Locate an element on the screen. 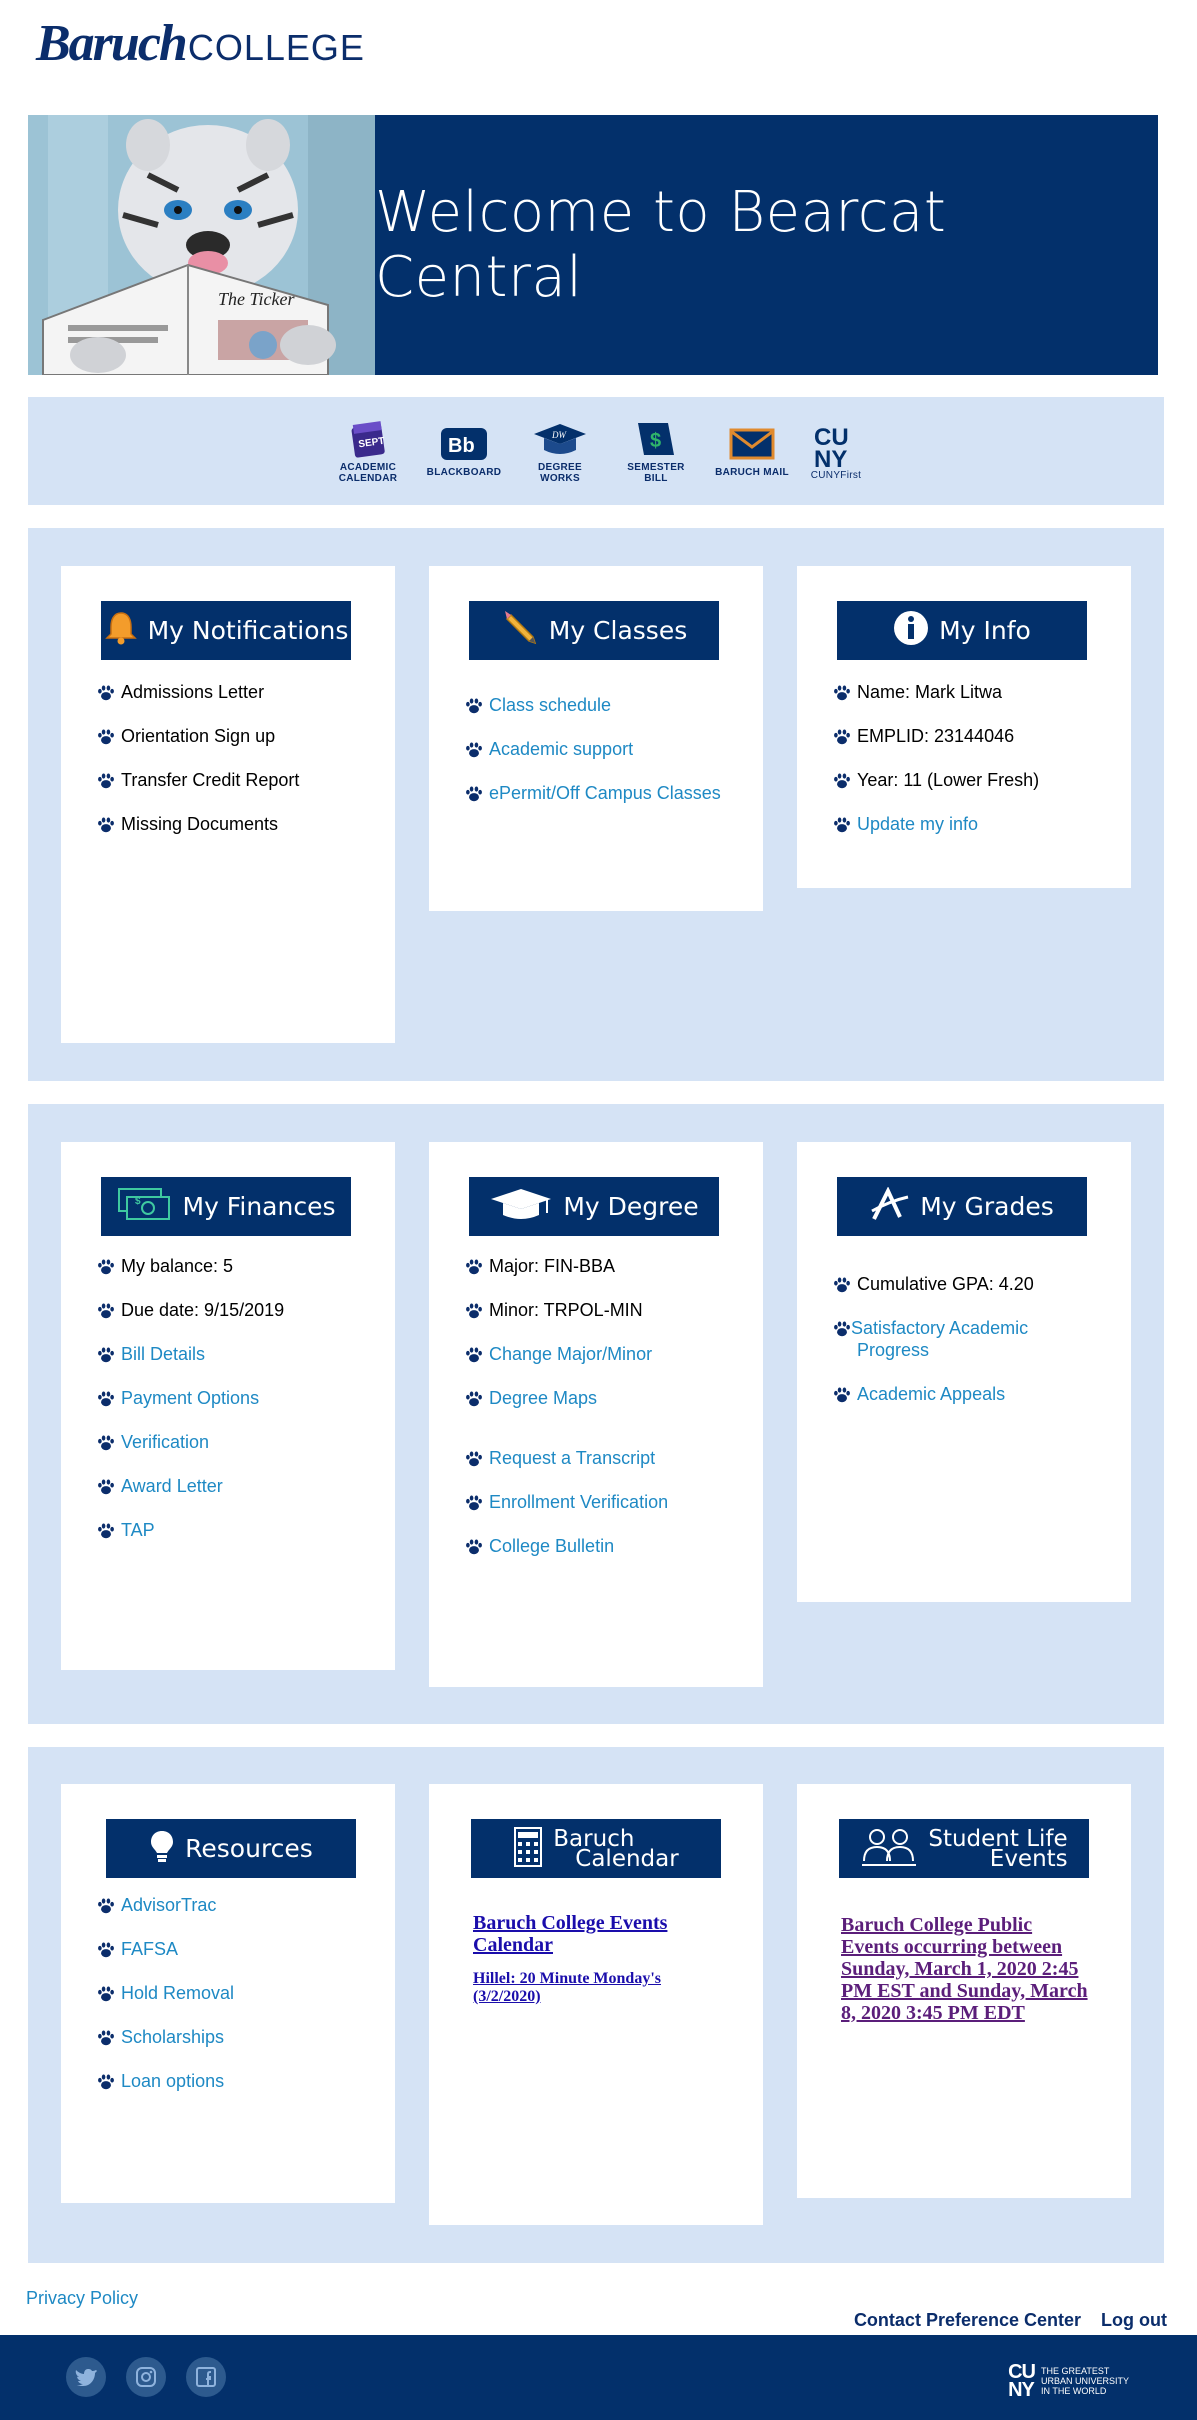  list-item: Admissions Letter is located at coordinates (241, 692).